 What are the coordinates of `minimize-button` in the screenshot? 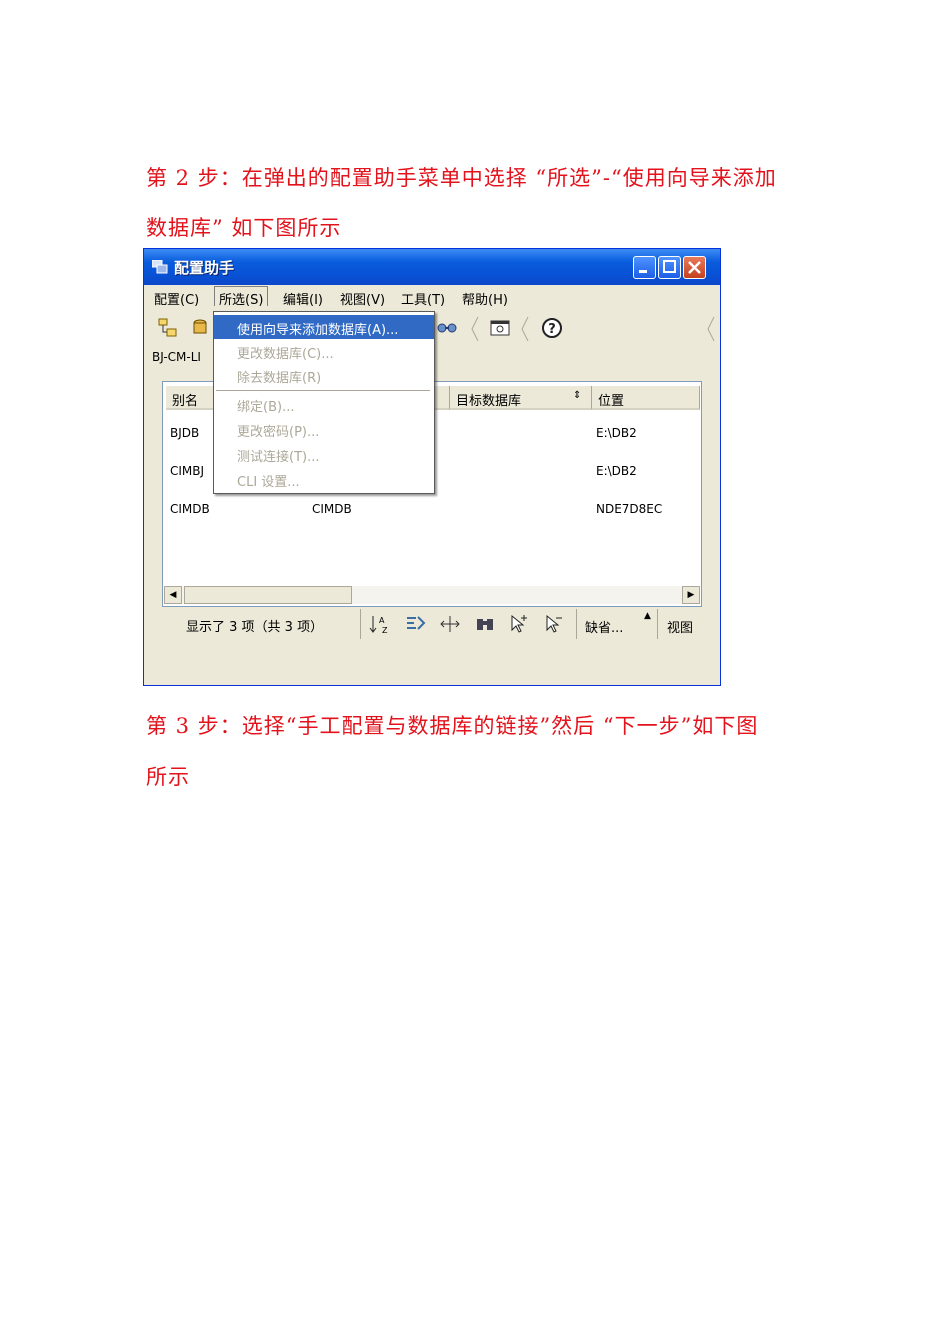 It's located at (644, 267).